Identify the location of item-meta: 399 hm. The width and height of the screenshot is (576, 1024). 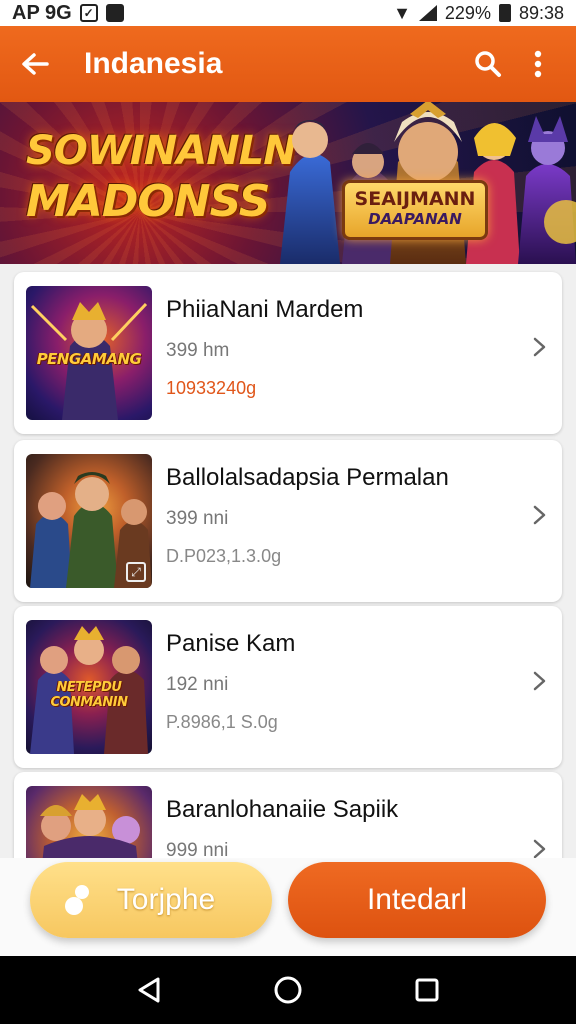
(198, 350).